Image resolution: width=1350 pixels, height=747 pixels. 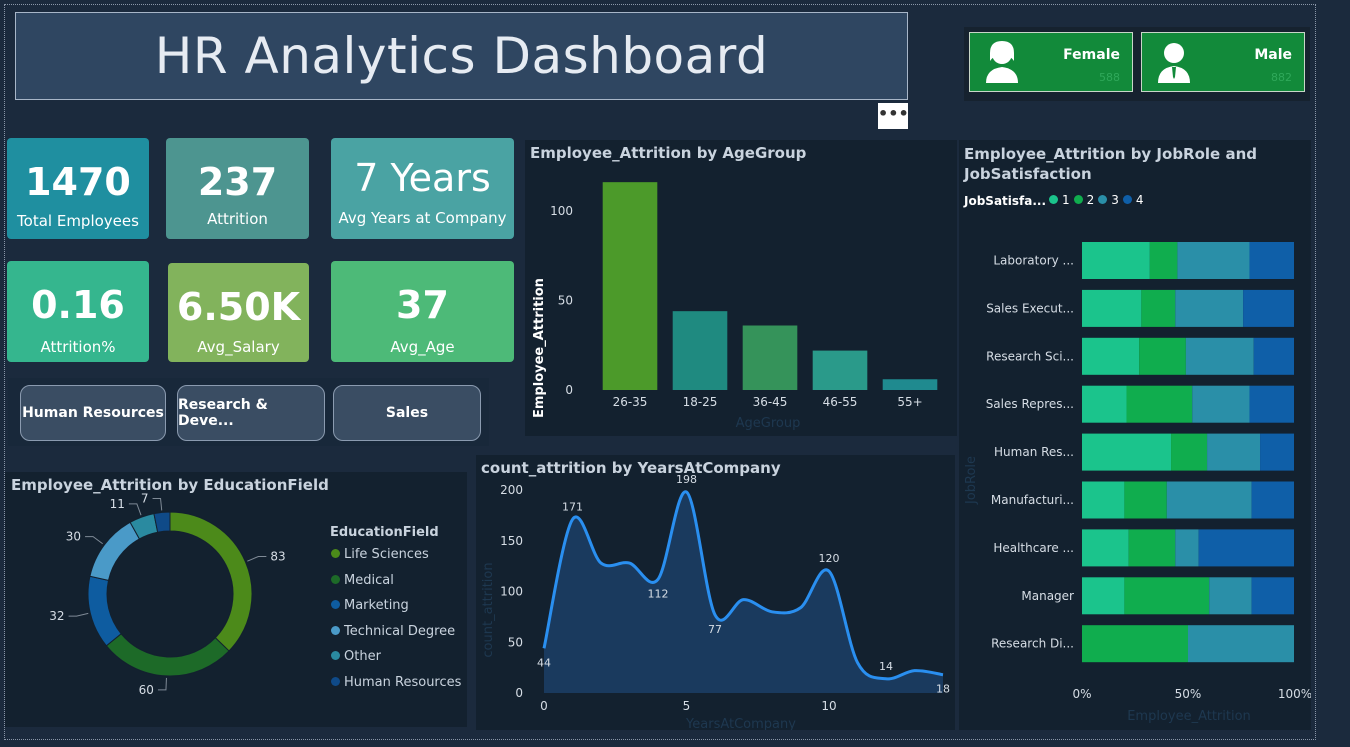 I want to click on jobrole-y-axis-label: JobRole, so click(x=971, y=480).